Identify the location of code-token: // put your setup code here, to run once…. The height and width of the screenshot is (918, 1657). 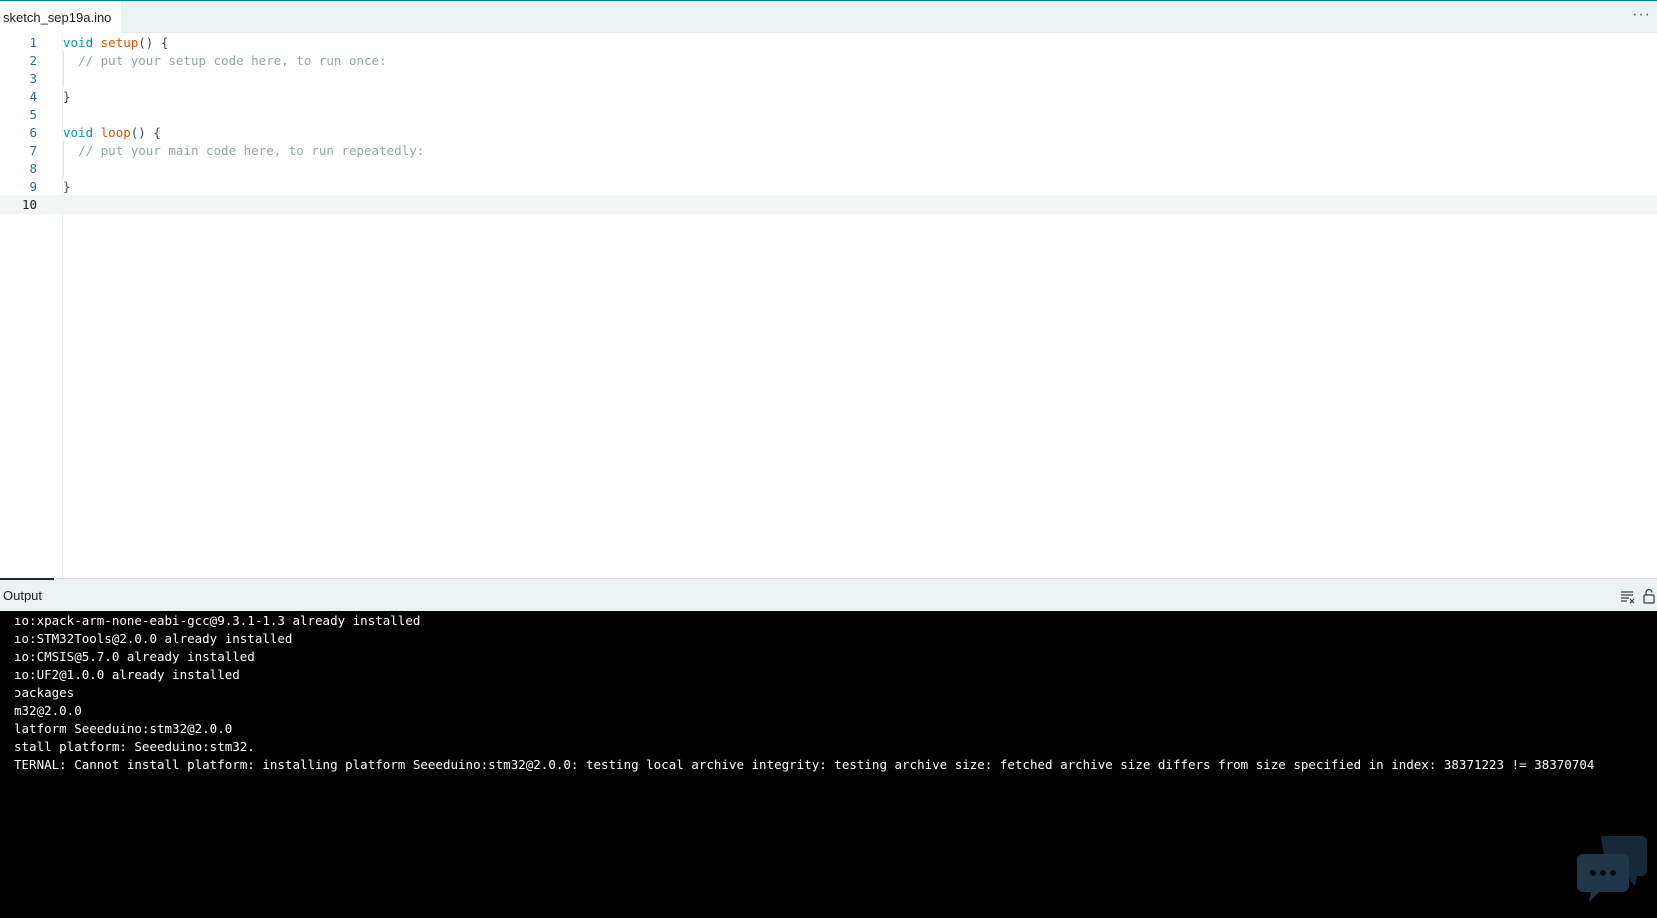
(232, 60).